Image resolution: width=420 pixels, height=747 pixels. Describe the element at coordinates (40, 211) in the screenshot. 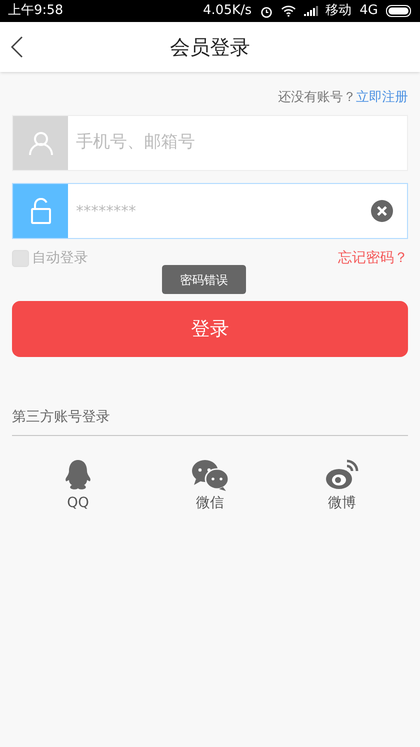

I see `unlock-icon` at that location.